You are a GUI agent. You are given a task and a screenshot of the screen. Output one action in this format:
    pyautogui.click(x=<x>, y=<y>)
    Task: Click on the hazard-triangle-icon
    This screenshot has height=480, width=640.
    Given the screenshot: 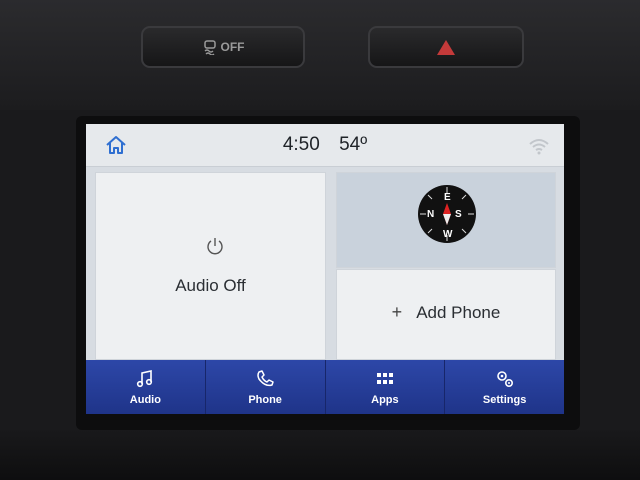 What is the action you would take?
    pyautogui.click(x=446, y=47)
    